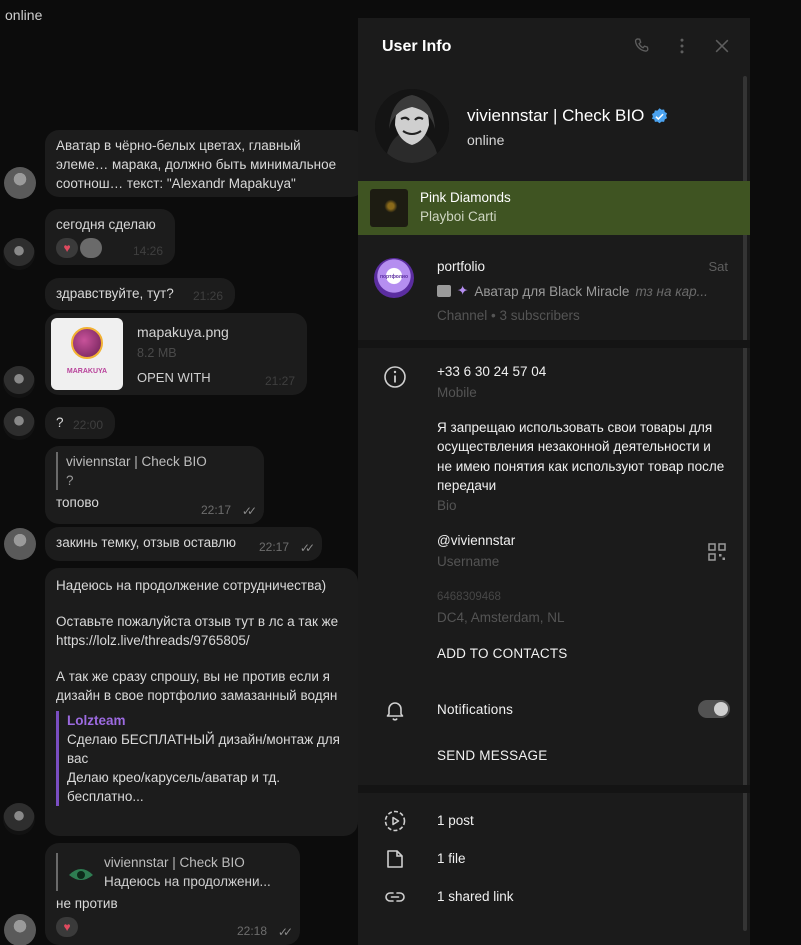  What do you see at coordinates (251, 931) in the screenshot?
I see `message-time: 22:18` at bounding box center [251, 931].